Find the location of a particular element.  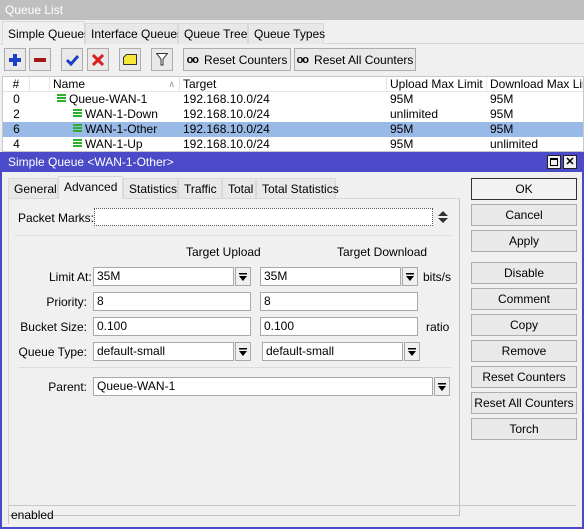

packet-marks-label: Packet Marks: is located at coordinates (56, 218).